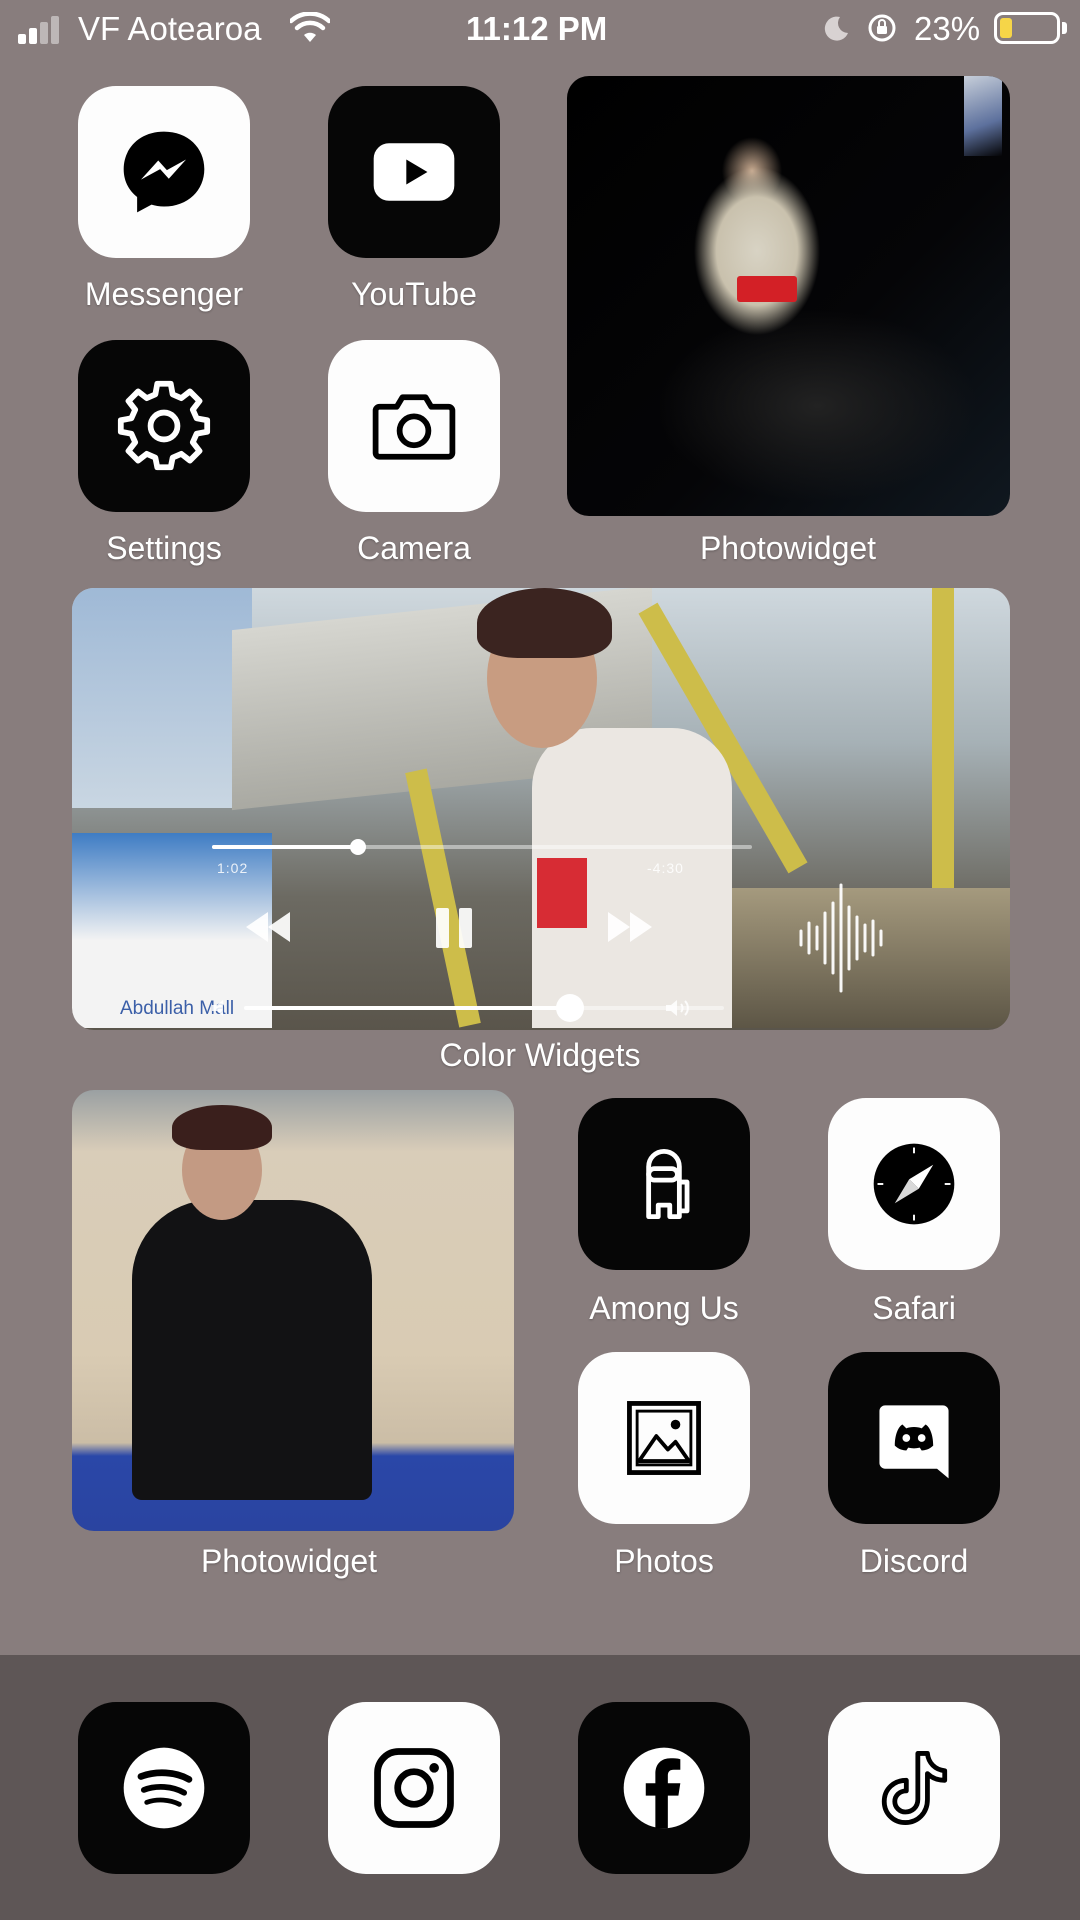 The width and height of the screenshot is (1080, 1920). Describe the element at coordinates (914, 1561) in the screenshot. I see `discord-label: Discord` at that location.